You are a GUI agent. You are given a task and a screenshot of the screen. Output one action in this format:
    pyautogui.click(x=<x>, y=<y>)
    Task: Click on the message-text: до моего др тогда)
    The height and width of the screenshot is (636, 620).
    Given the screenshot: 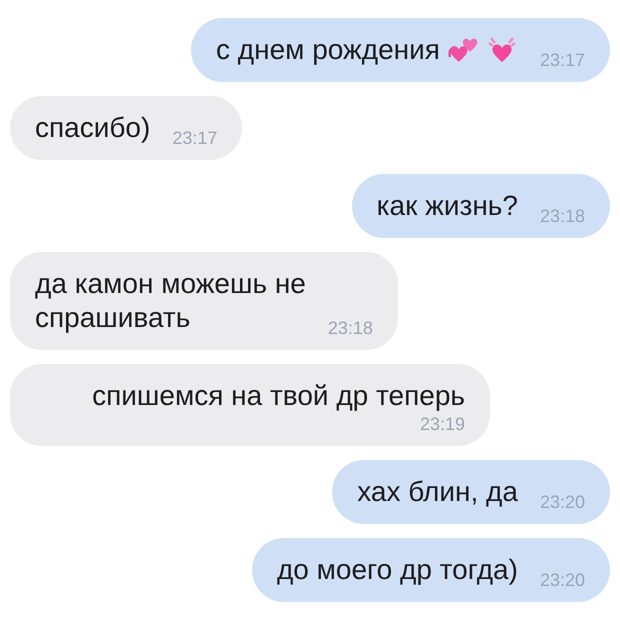 What is the action you would take?
    pyautogui.click(x=397, y=570)
    